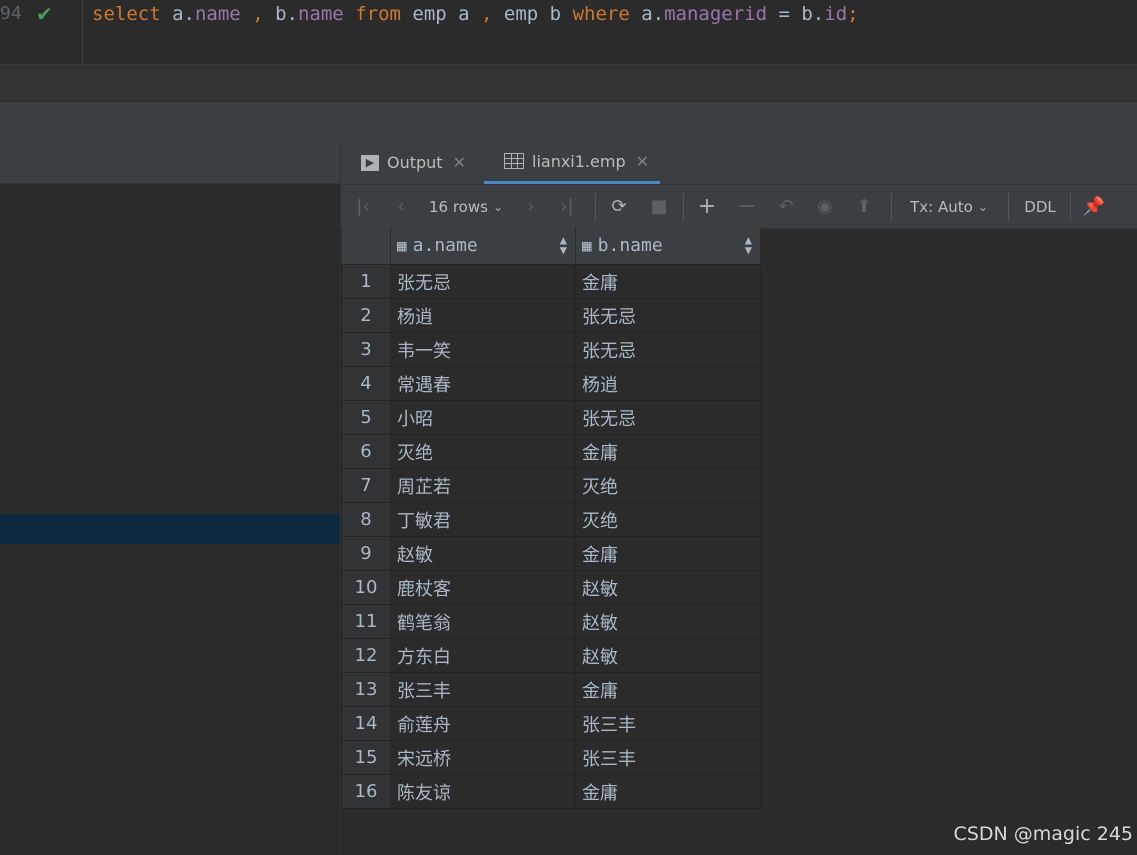 Image resolution: width=1137 pixels, height=855 pixels. What do you see at coordinates (11, 13) in the screenshot?
I see `line-number: 94` at bounding box center [11, 13].